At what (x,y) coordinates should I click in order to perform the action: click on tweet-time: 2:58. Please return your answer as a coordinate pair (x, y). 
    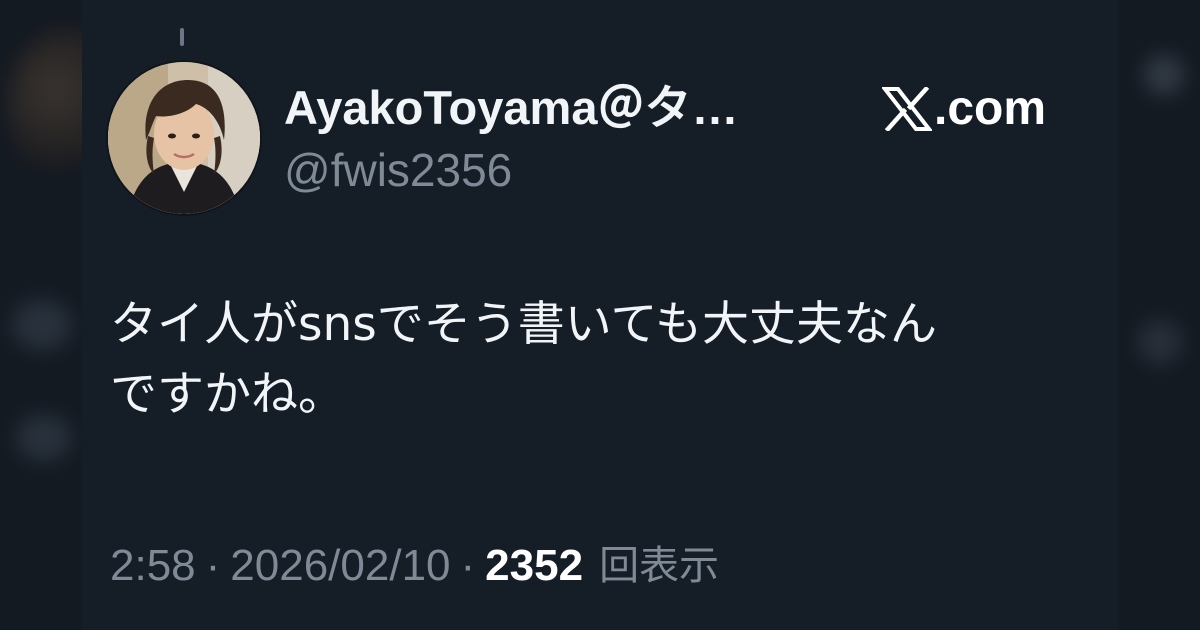
    Looking at the image, I should click on (153, 566).